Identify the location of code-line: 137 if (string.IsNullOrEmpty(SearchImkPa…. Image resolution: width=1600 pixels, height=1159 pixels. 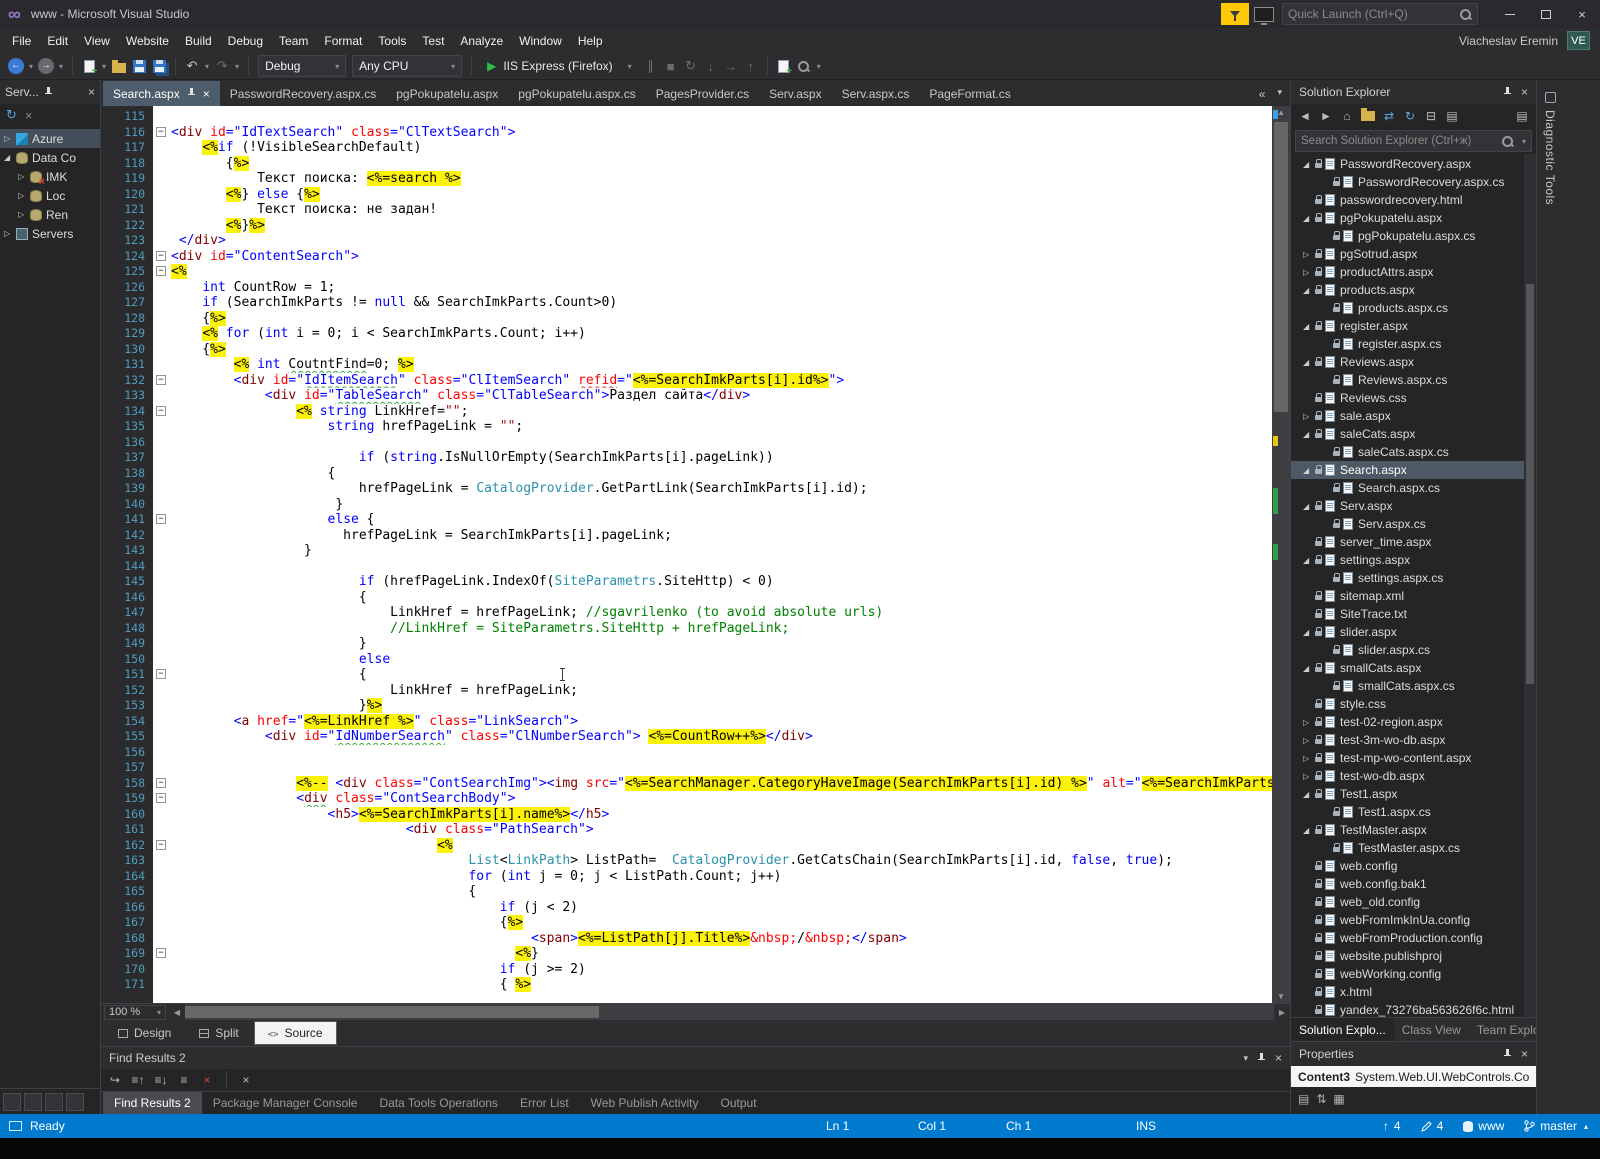
(686, 458).